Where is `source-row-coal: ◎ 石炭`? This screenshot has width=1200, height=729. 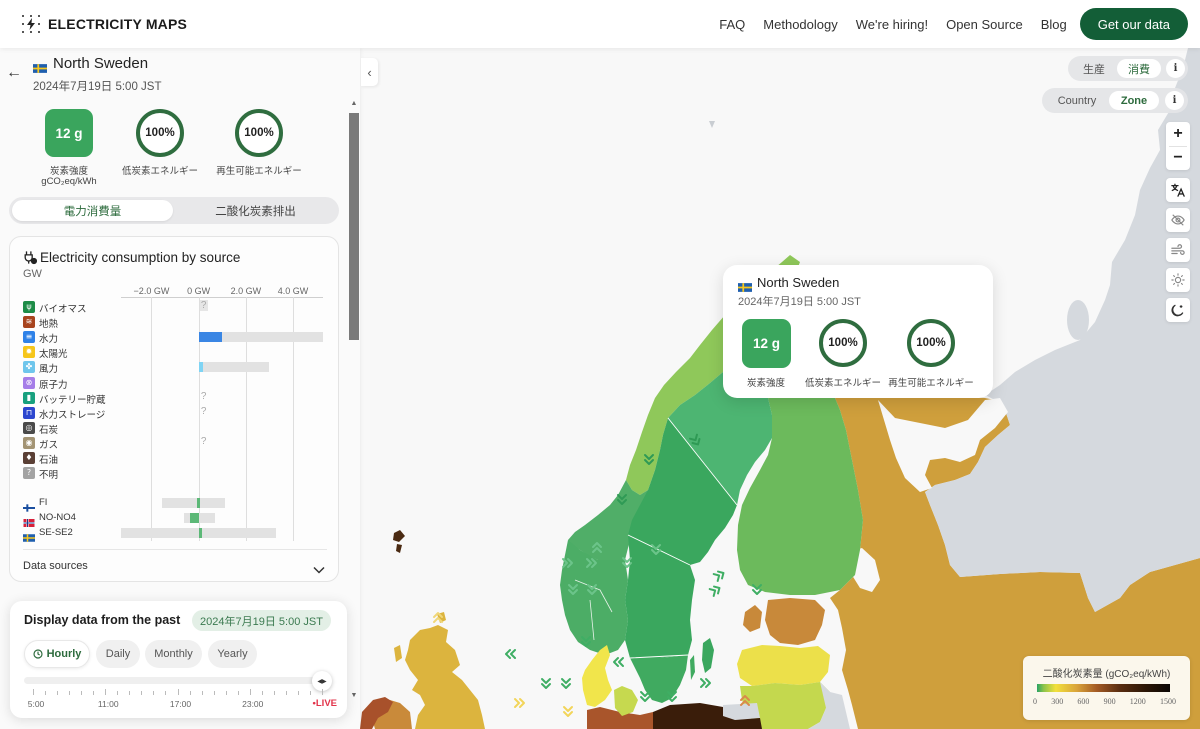
source-row-coal: ◎ 石炭 is located at coordinates (174, 428).